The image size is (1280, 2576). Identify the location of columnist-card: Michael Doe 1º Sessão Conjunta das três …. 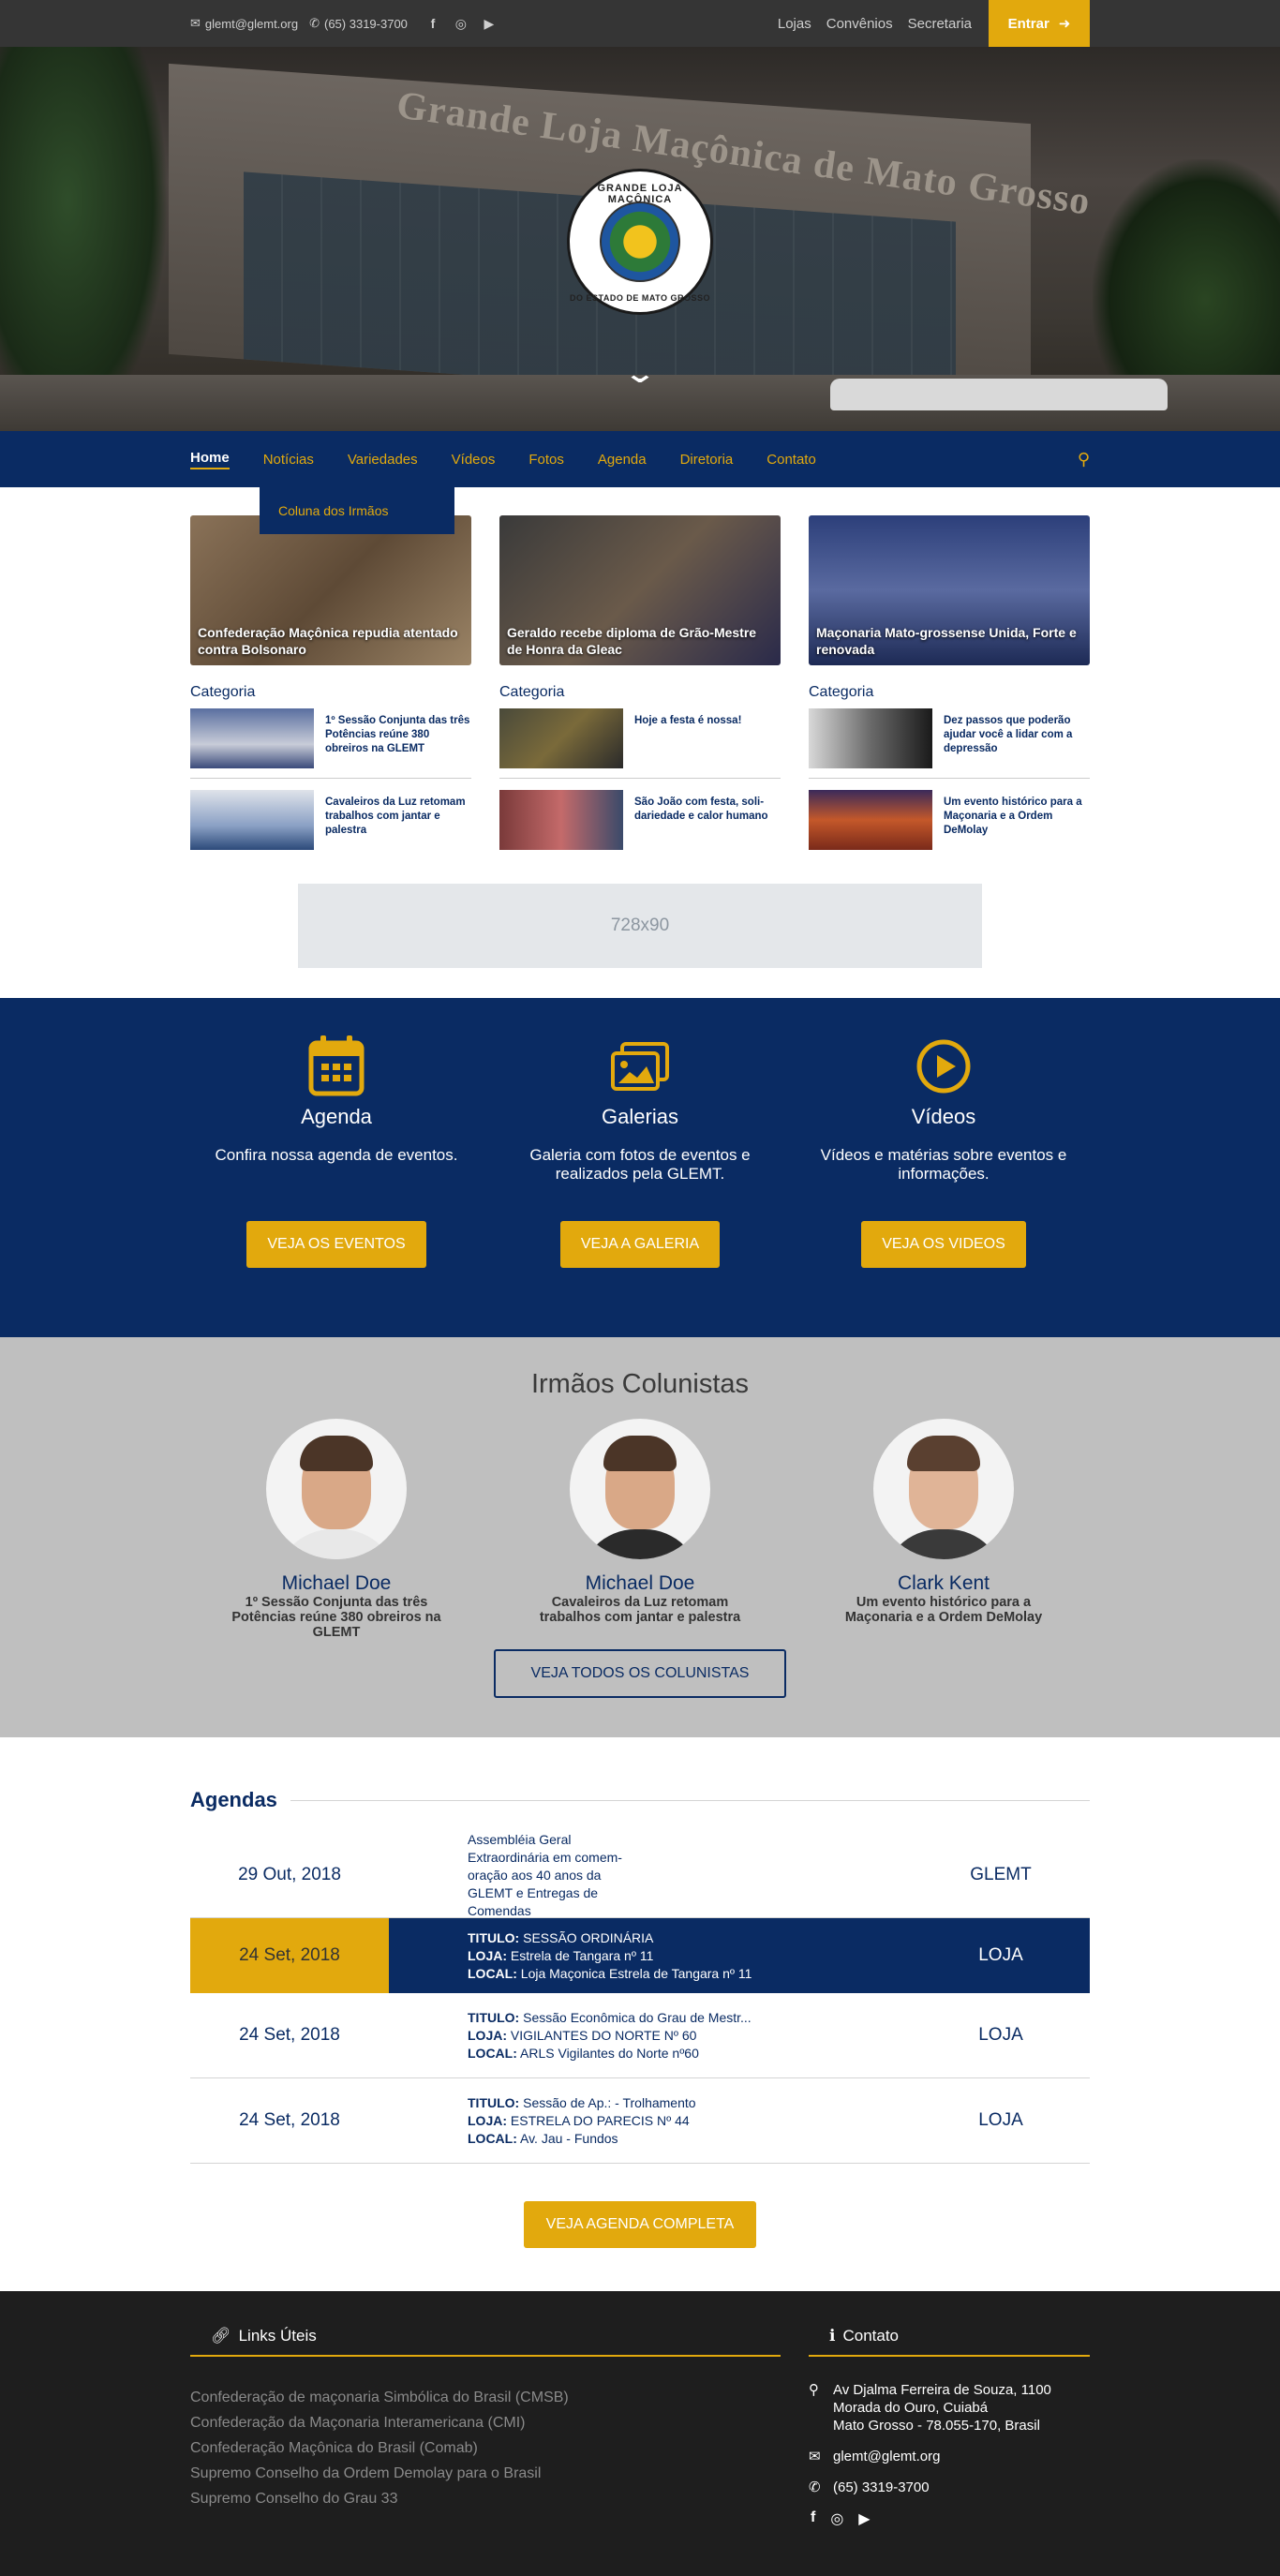
(336, 1529).